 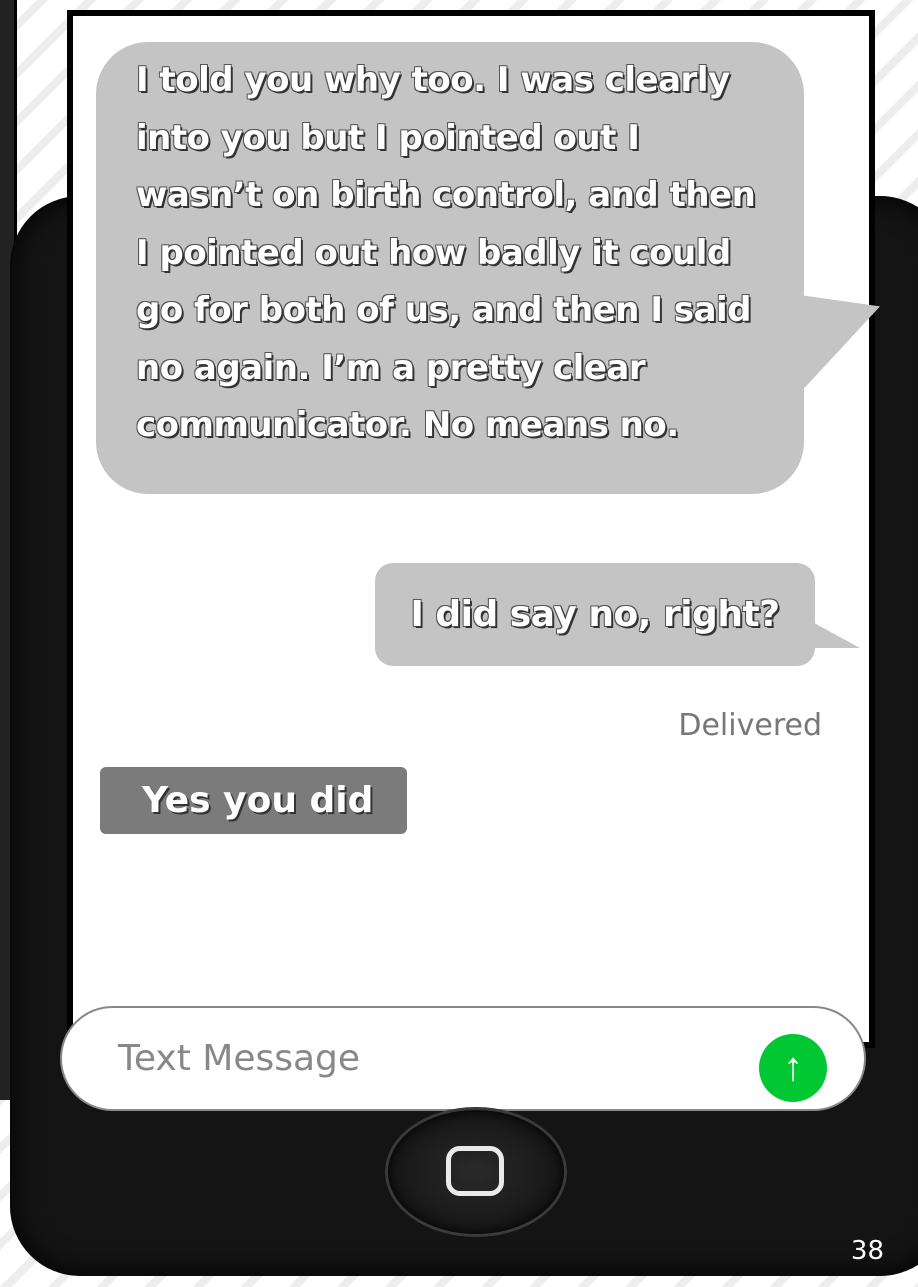 I want to click on send-arrow-icon: ↑, so click(x=793, y=1068).